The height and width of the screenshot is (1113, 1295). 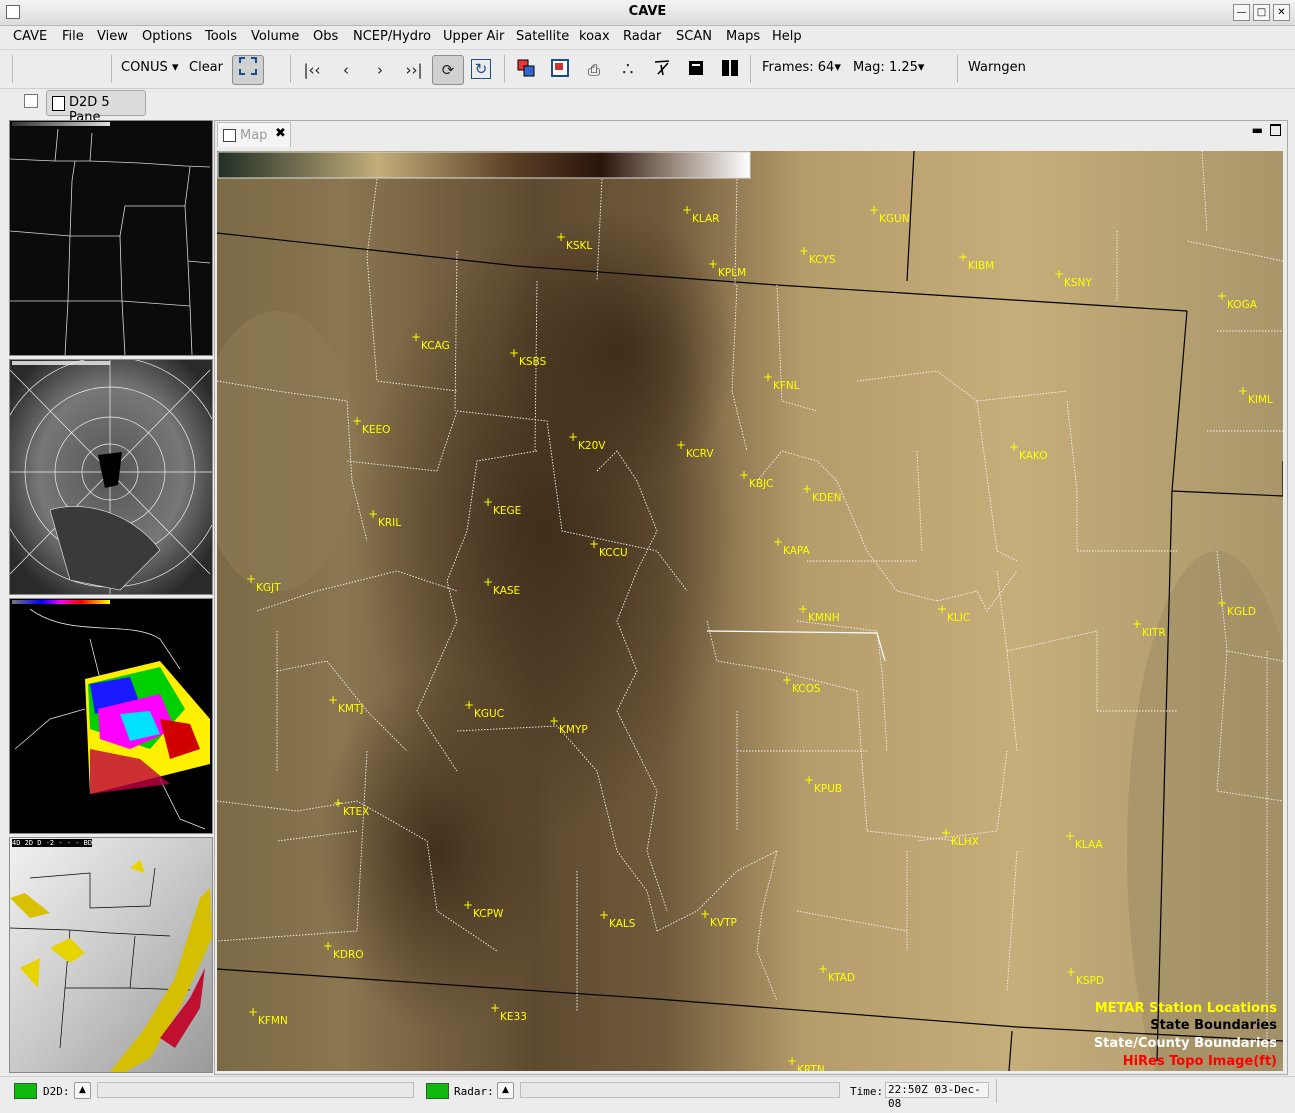 I want to click on perspective-bar: D2D 5 Pane, so click(x=647, y=106).